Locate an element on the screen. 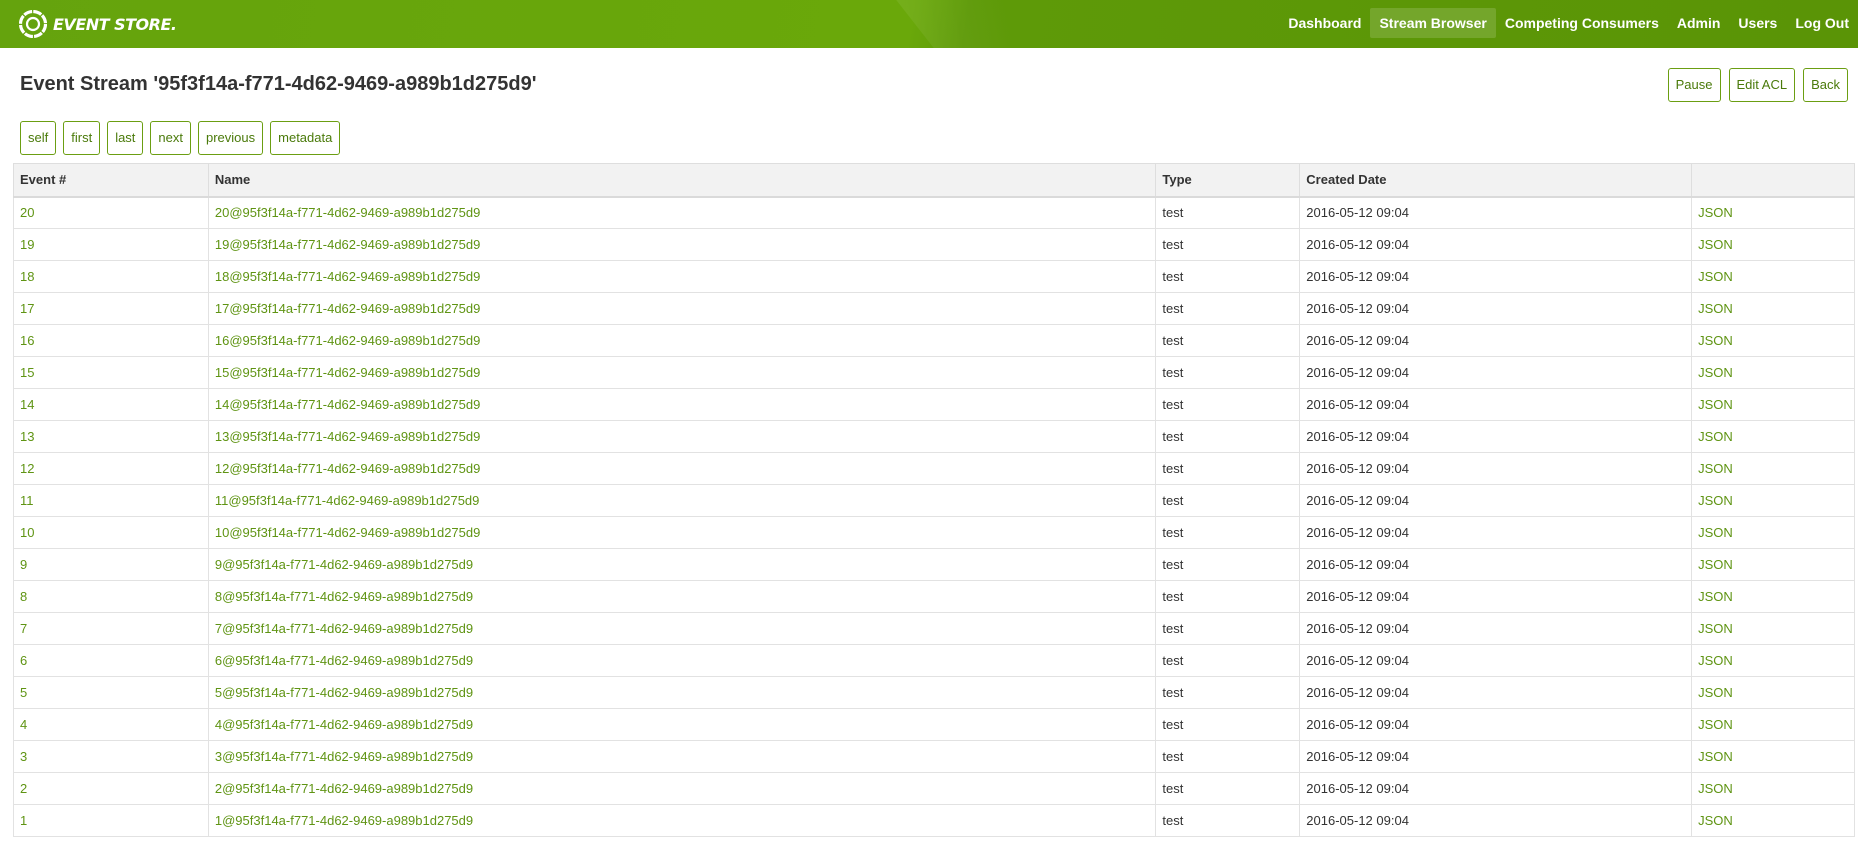 This screenshot has height=861, width=1858. event-name-link: 11@95f3f14a-f771-4d62-9469-a989b1d275d9 is located at coordinates (347, 500).